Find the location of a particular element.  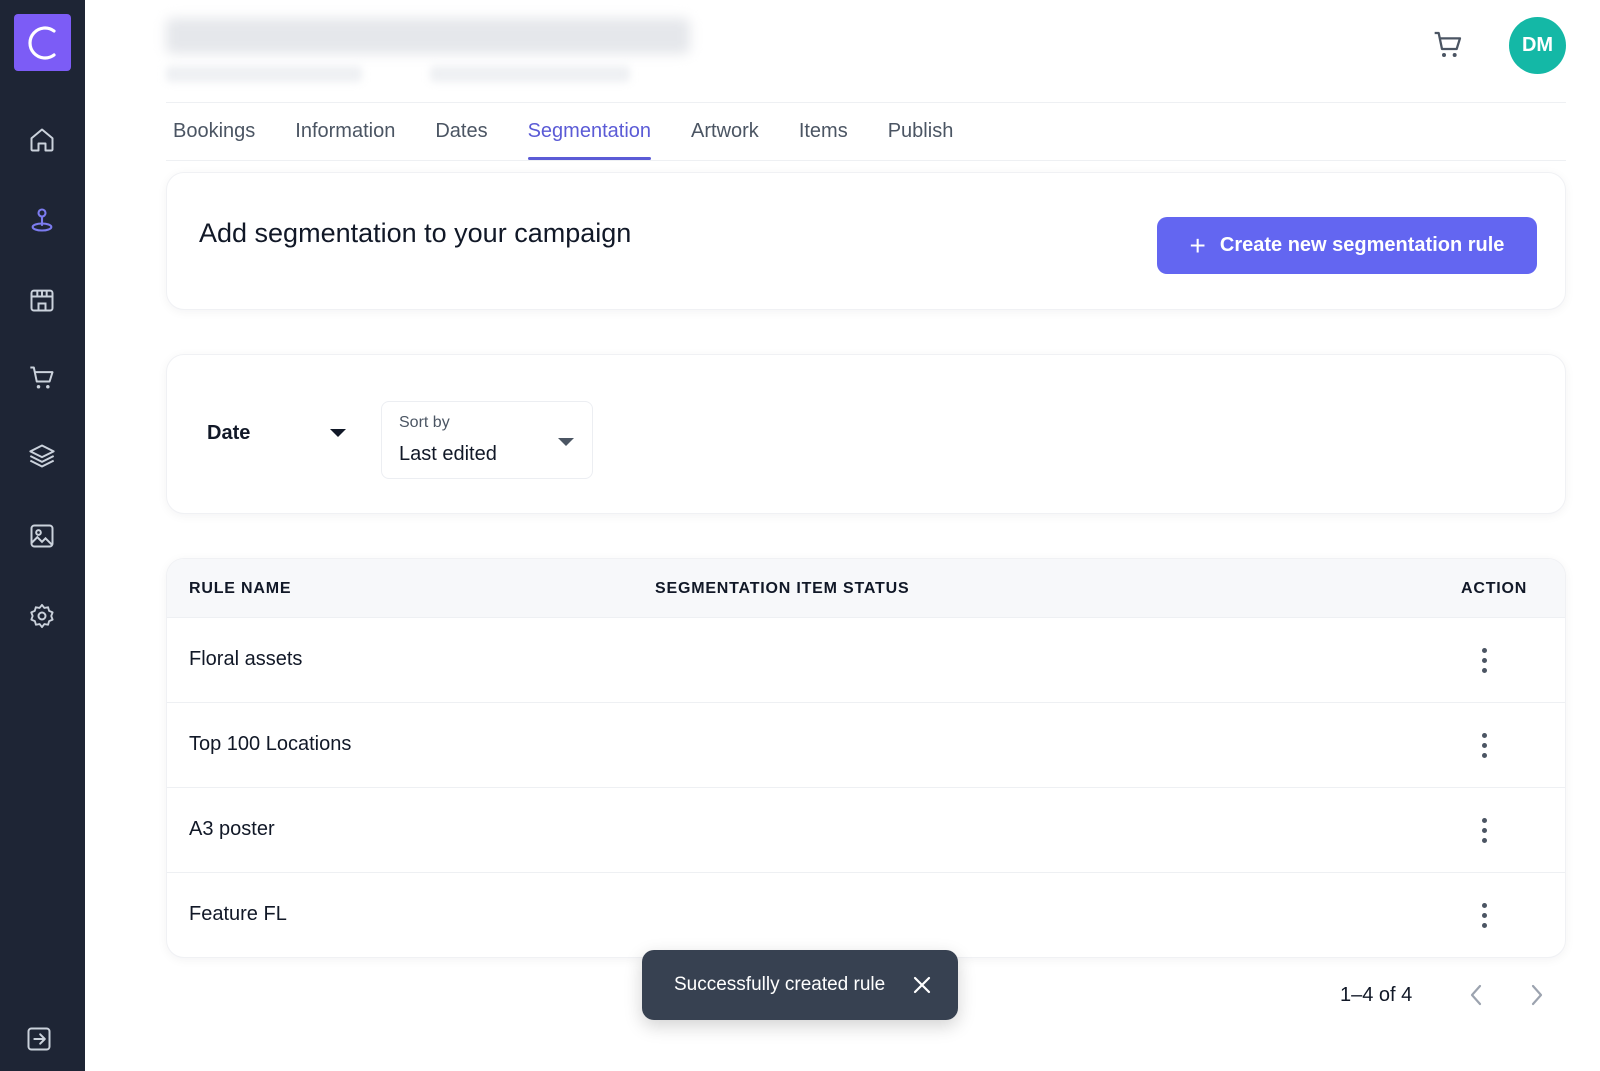

app-logo is located at coordinates (42, 42).